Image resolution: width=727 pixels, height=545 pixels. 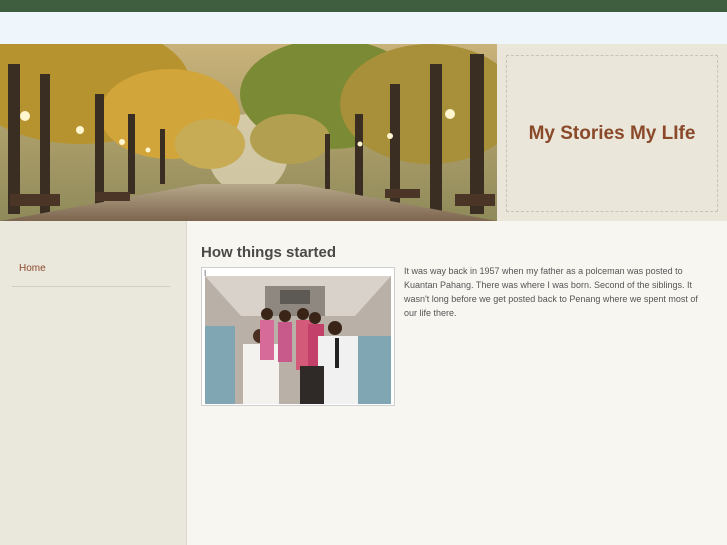 I want to click on nav-item-home: Home, so click(x=91, y=271).